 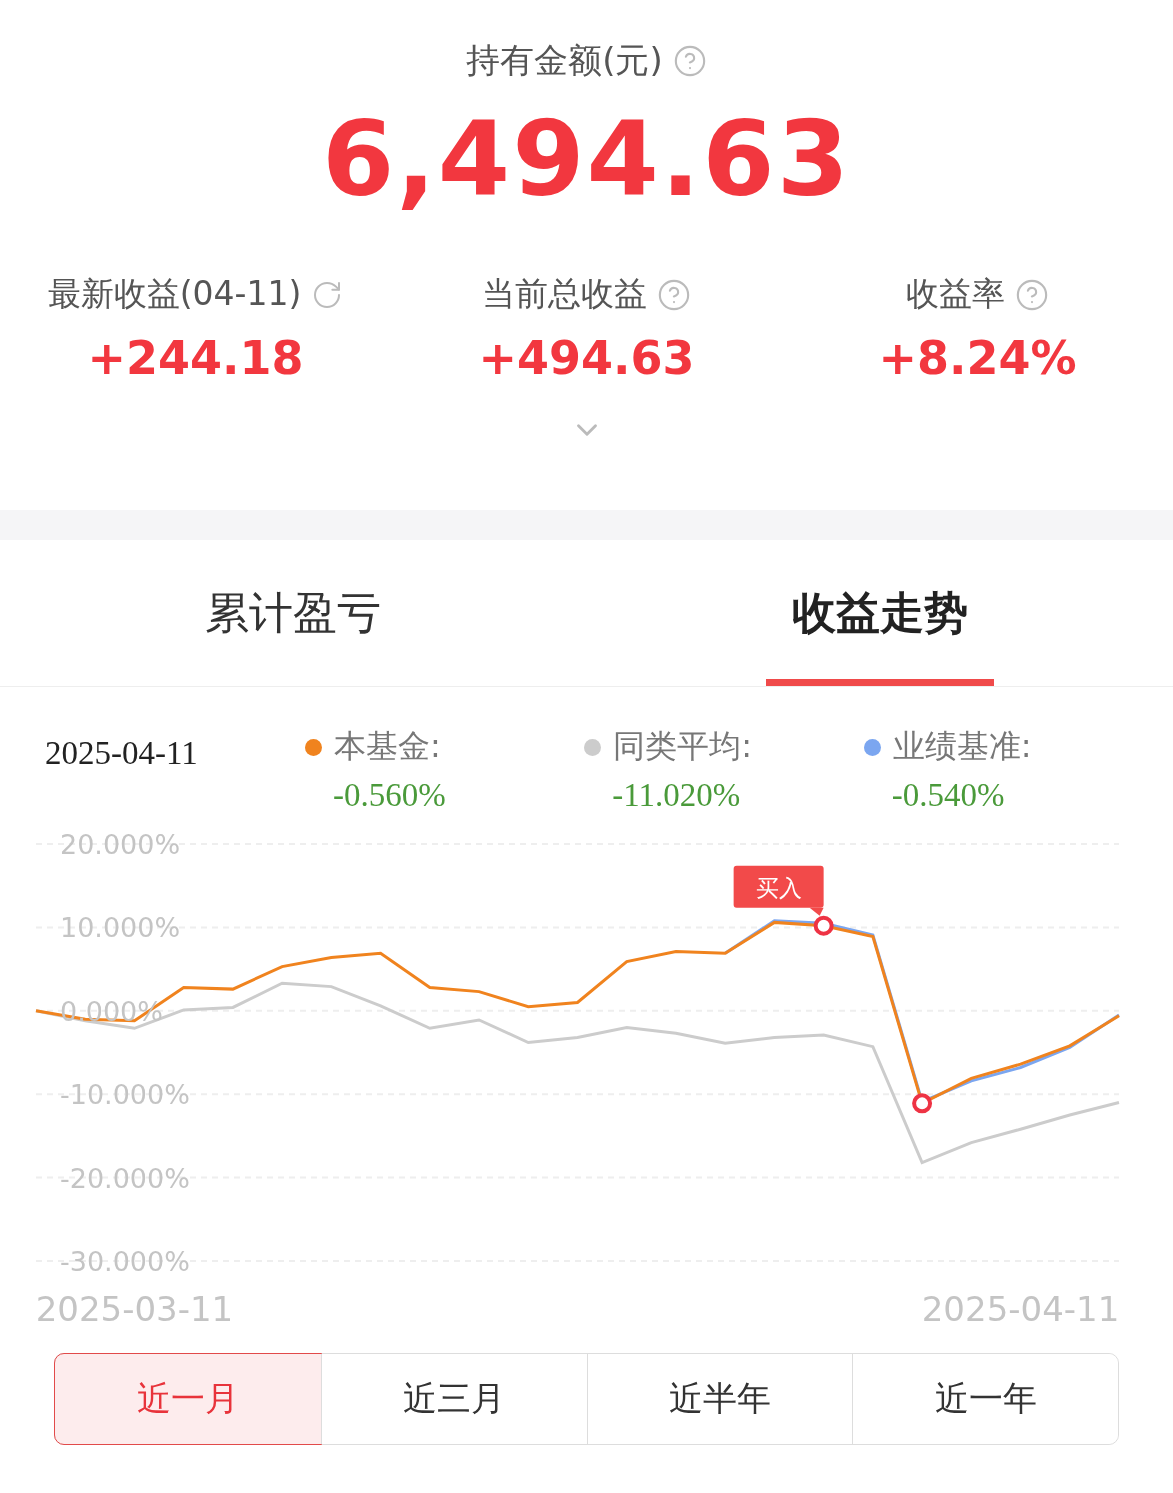 I want to click on axis-label: 2025-04-11, so click(x=1020, y=1309).